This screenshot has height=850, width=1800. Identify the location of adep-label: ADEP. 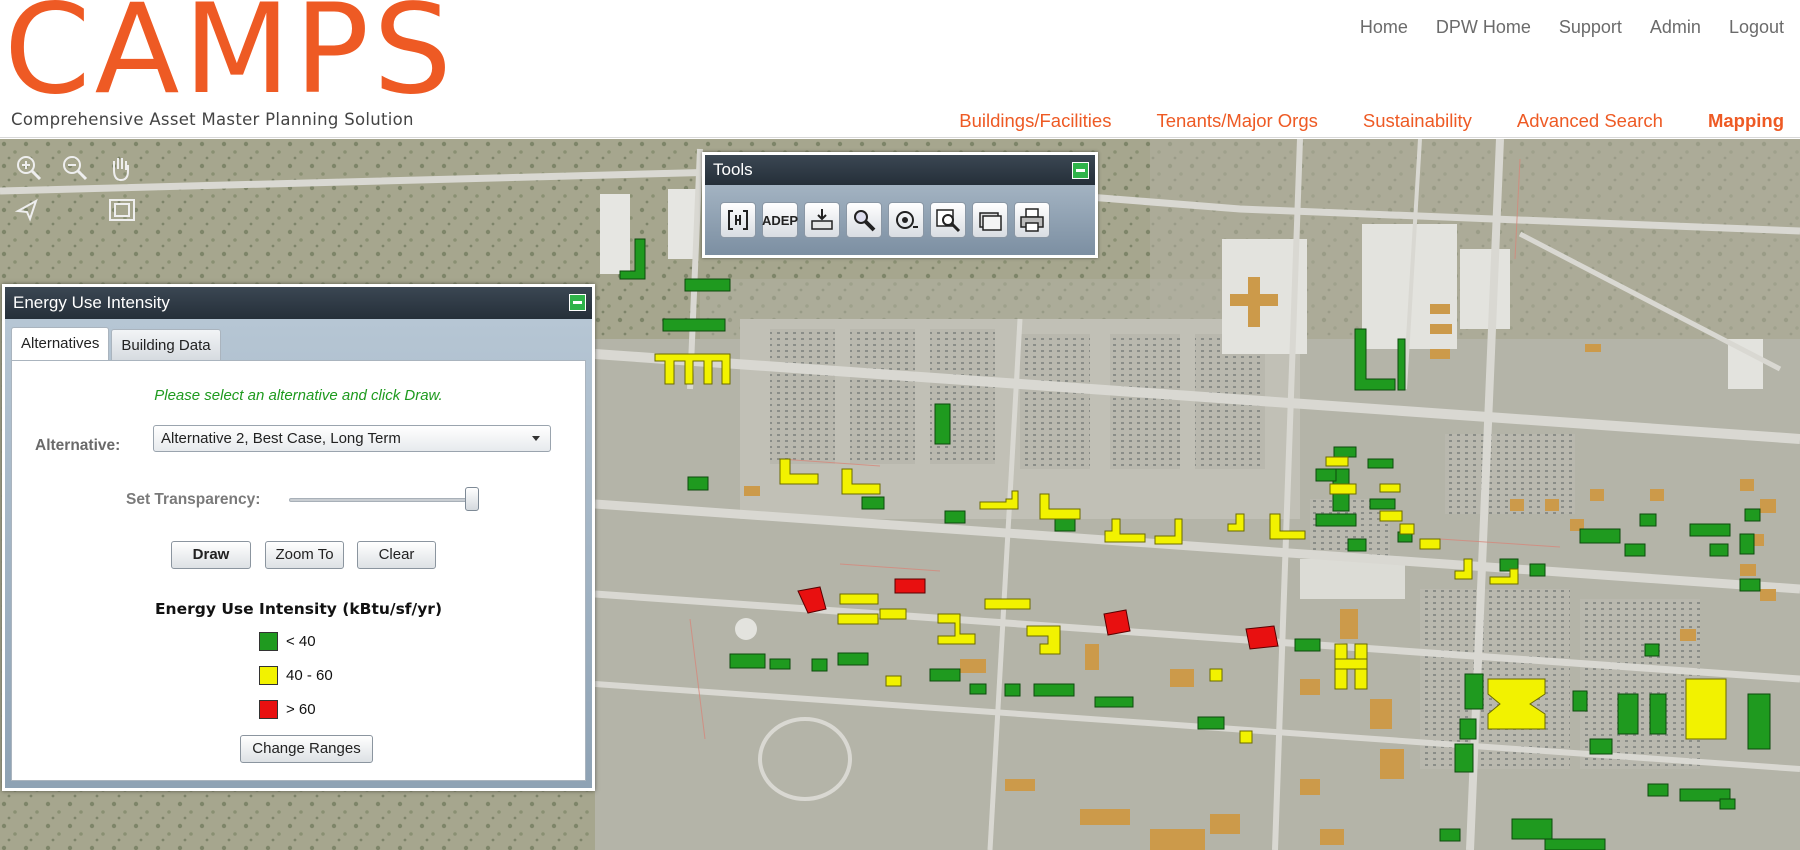
(780, 220).